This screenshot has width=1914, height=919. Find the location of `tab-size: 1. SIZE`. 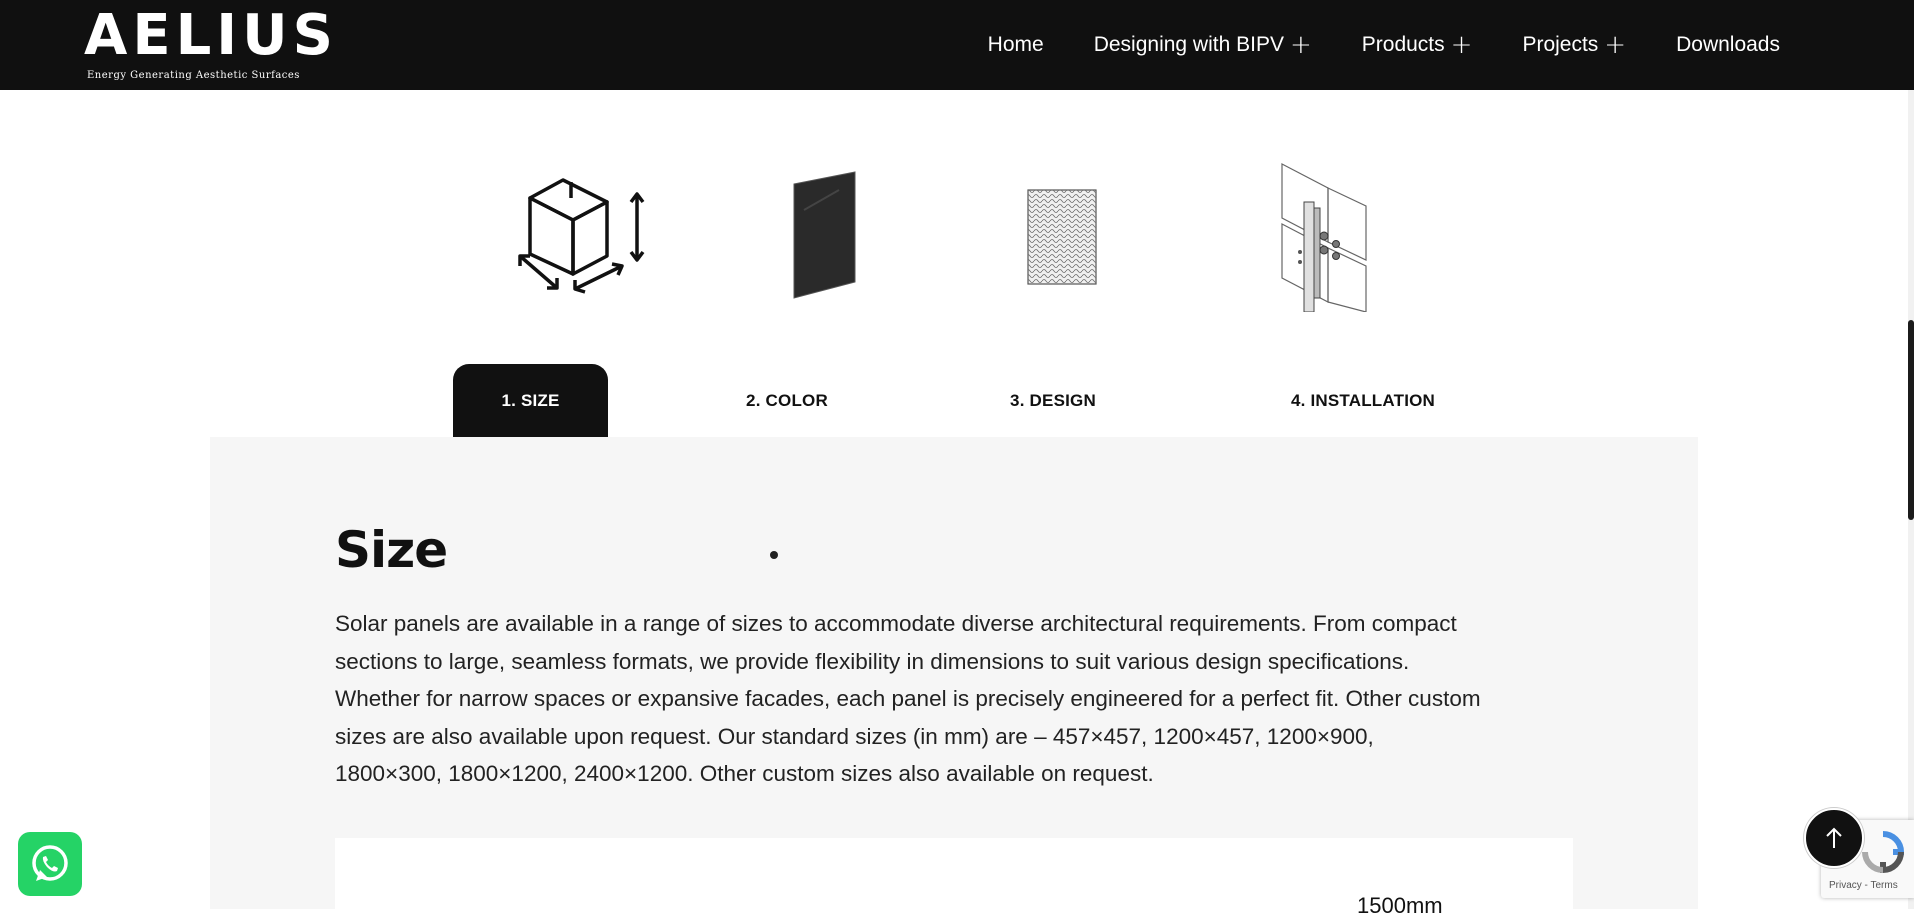

tab-size: 1. SIZE is located at coordinates (530, 401).